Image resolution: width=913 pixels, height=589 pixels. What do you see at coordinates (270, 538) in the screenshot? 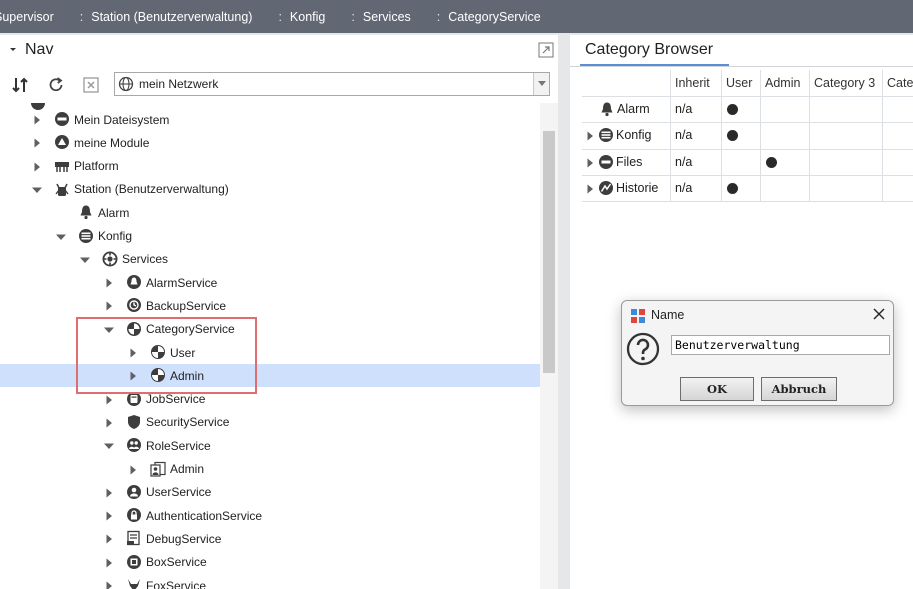
I see `tree-node-debugservice: DebugService` at bounding box center [270, 538].